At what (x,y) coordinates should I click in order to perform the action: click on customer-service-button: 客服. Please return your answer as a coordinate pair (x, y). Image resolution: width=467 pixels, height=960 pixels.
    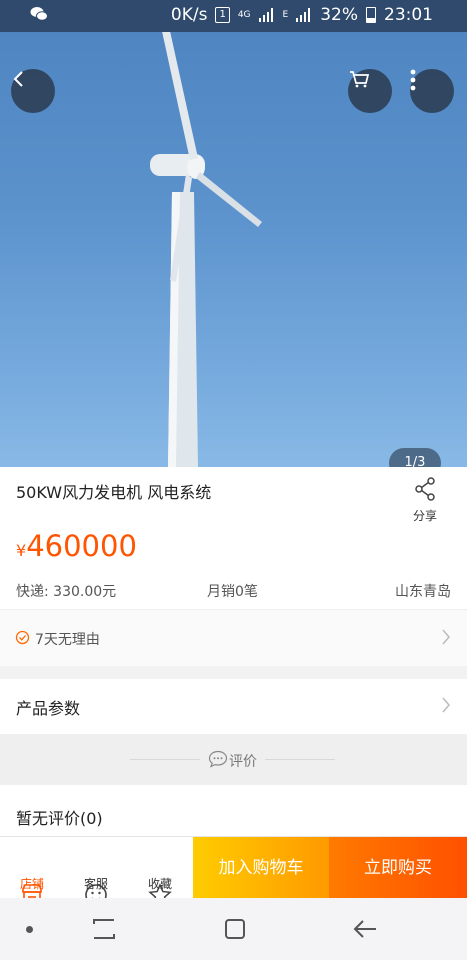
    Looking at the image, I should click on (96, 871).